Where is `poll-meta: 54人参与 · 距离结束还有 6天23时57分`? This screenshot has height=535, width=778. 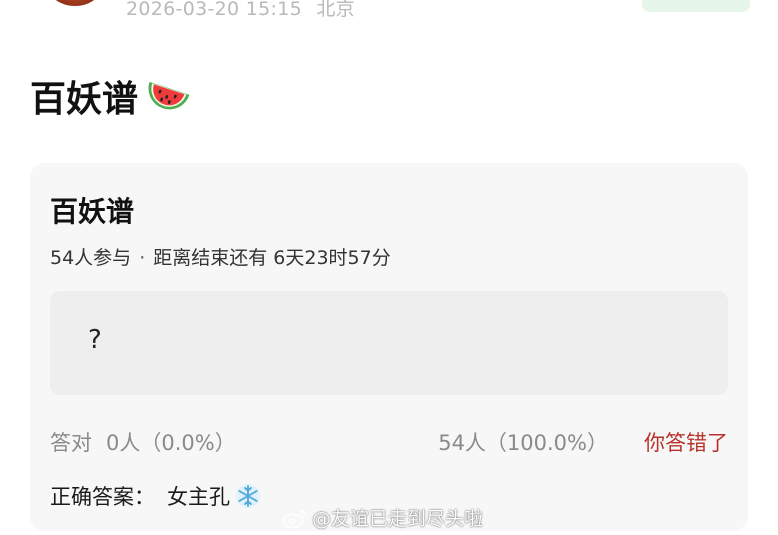
poll-meta: 54人参与 · 距离结束还有 6天23时57分 is located at coordinates (220, 256).